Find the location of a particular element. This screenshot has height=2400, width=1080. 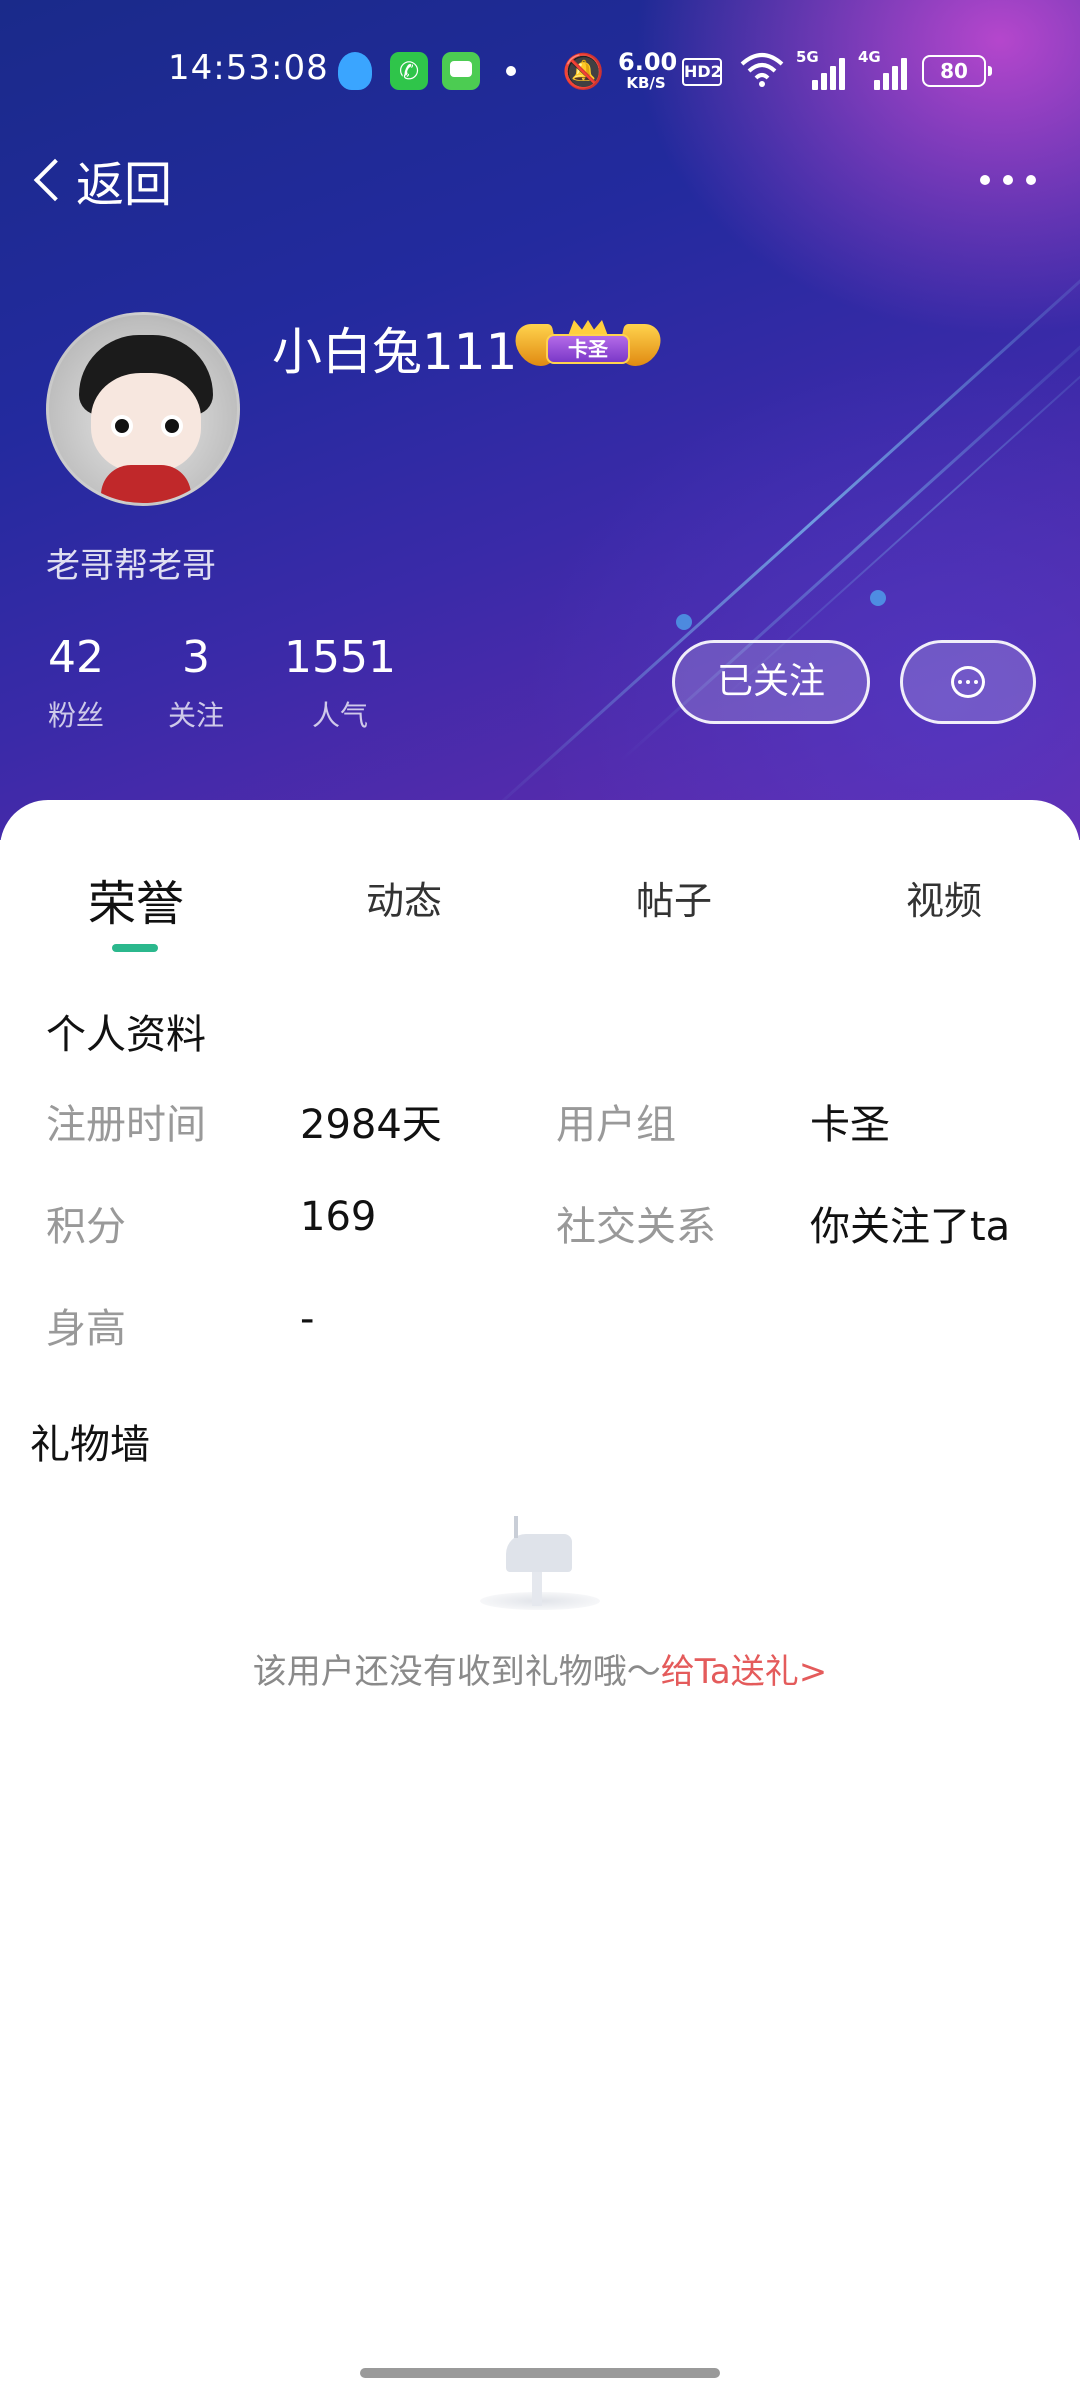

signal-icon: 4G is located at coordinates (883, 69).